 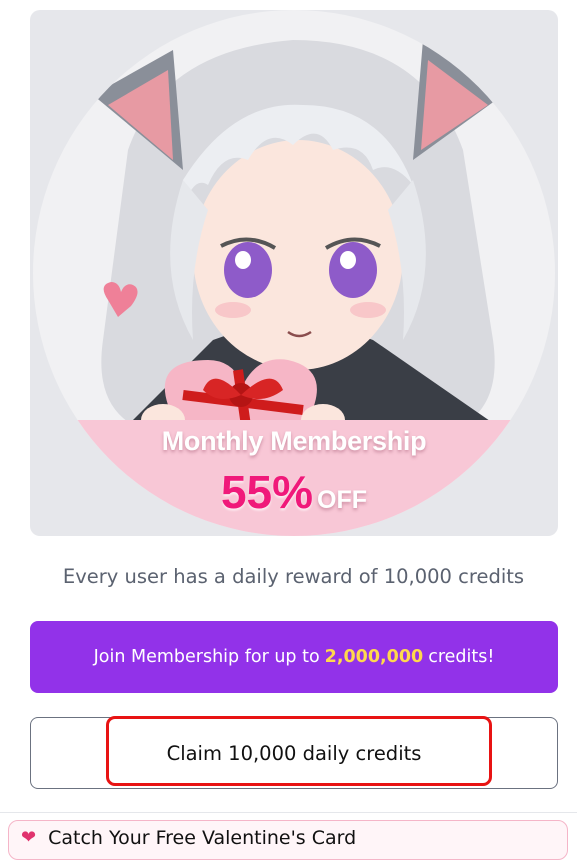 I want to click on join-button-prefix: Join Membership for up to, so click(x=206, y=657).